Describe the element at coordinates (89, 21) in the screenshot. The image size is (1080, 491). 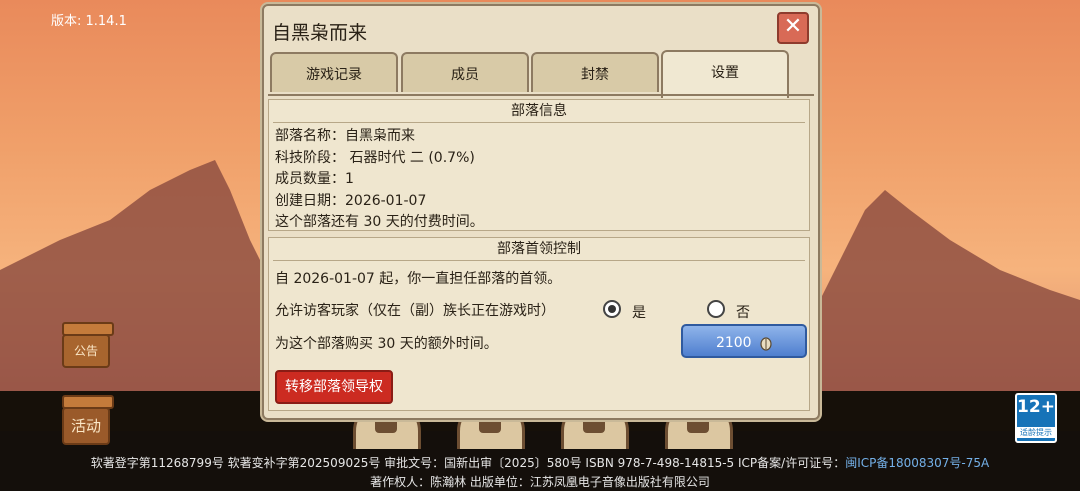
I see `version-label: 版本: 1.14.1` at that location.